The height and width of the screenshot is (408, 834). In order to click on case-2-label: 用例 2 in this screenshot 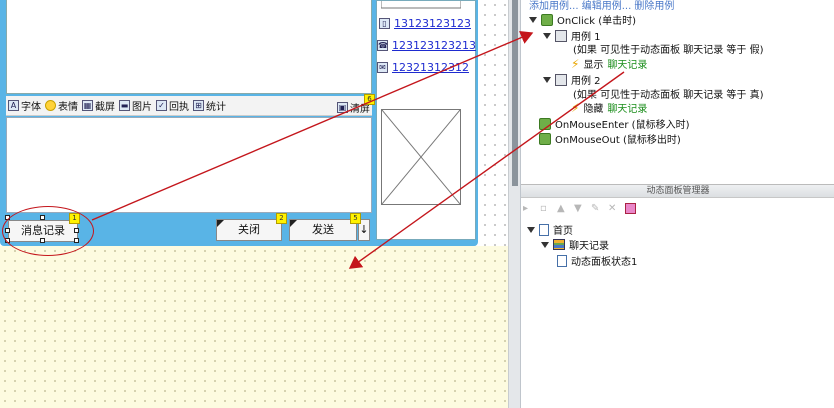, I will do `click(586, 81)`.